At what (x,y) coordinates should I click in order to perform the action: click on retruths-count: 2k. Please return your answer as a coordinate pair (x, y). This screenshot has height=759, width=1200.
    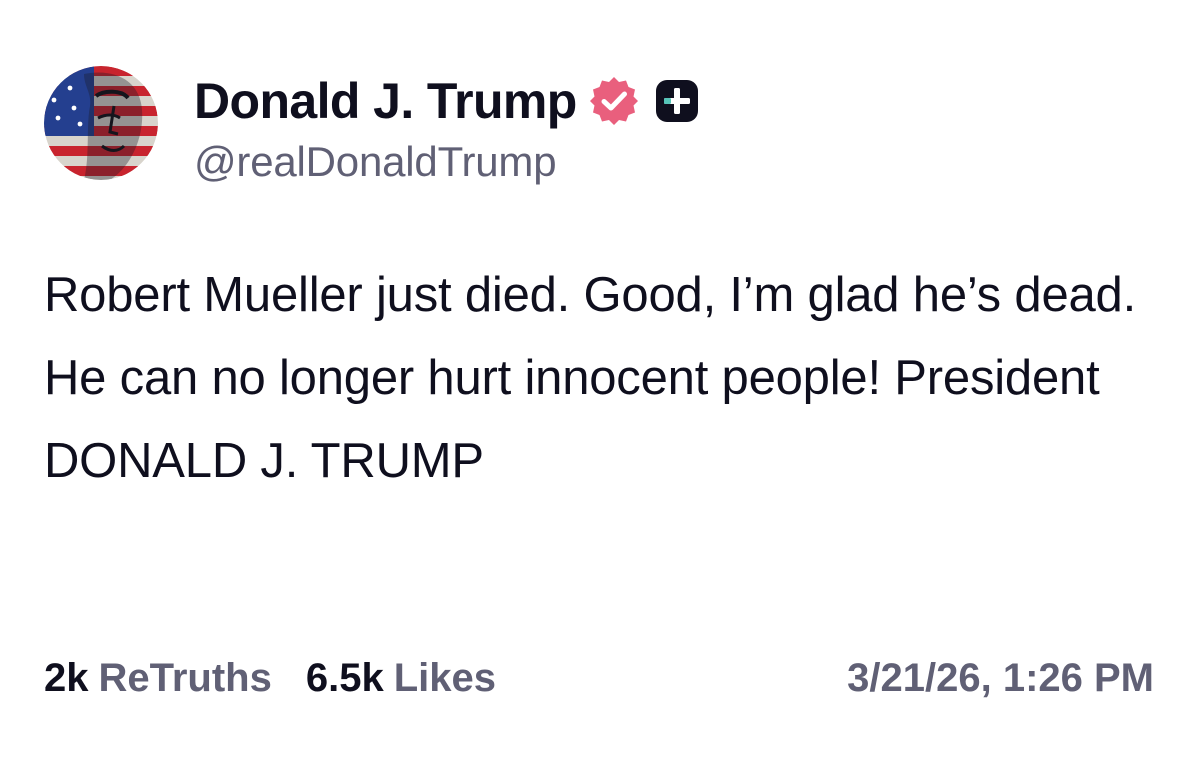
    Looking at the image, I should click on (66, 678).